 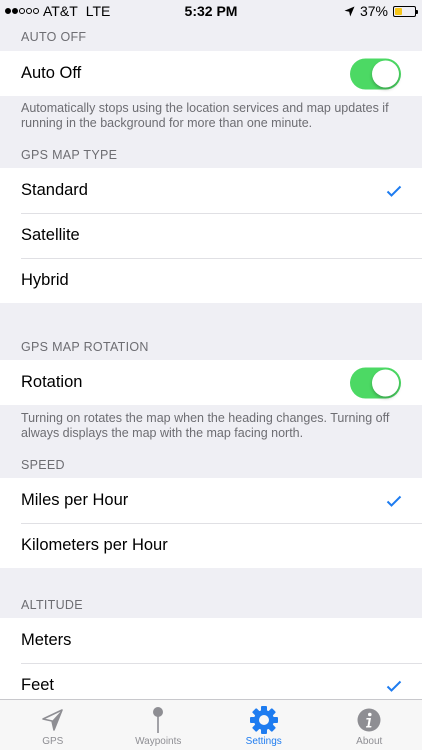 I want to click on map-type-hybrid-row: Hybrid, so click(x=211, y=280).